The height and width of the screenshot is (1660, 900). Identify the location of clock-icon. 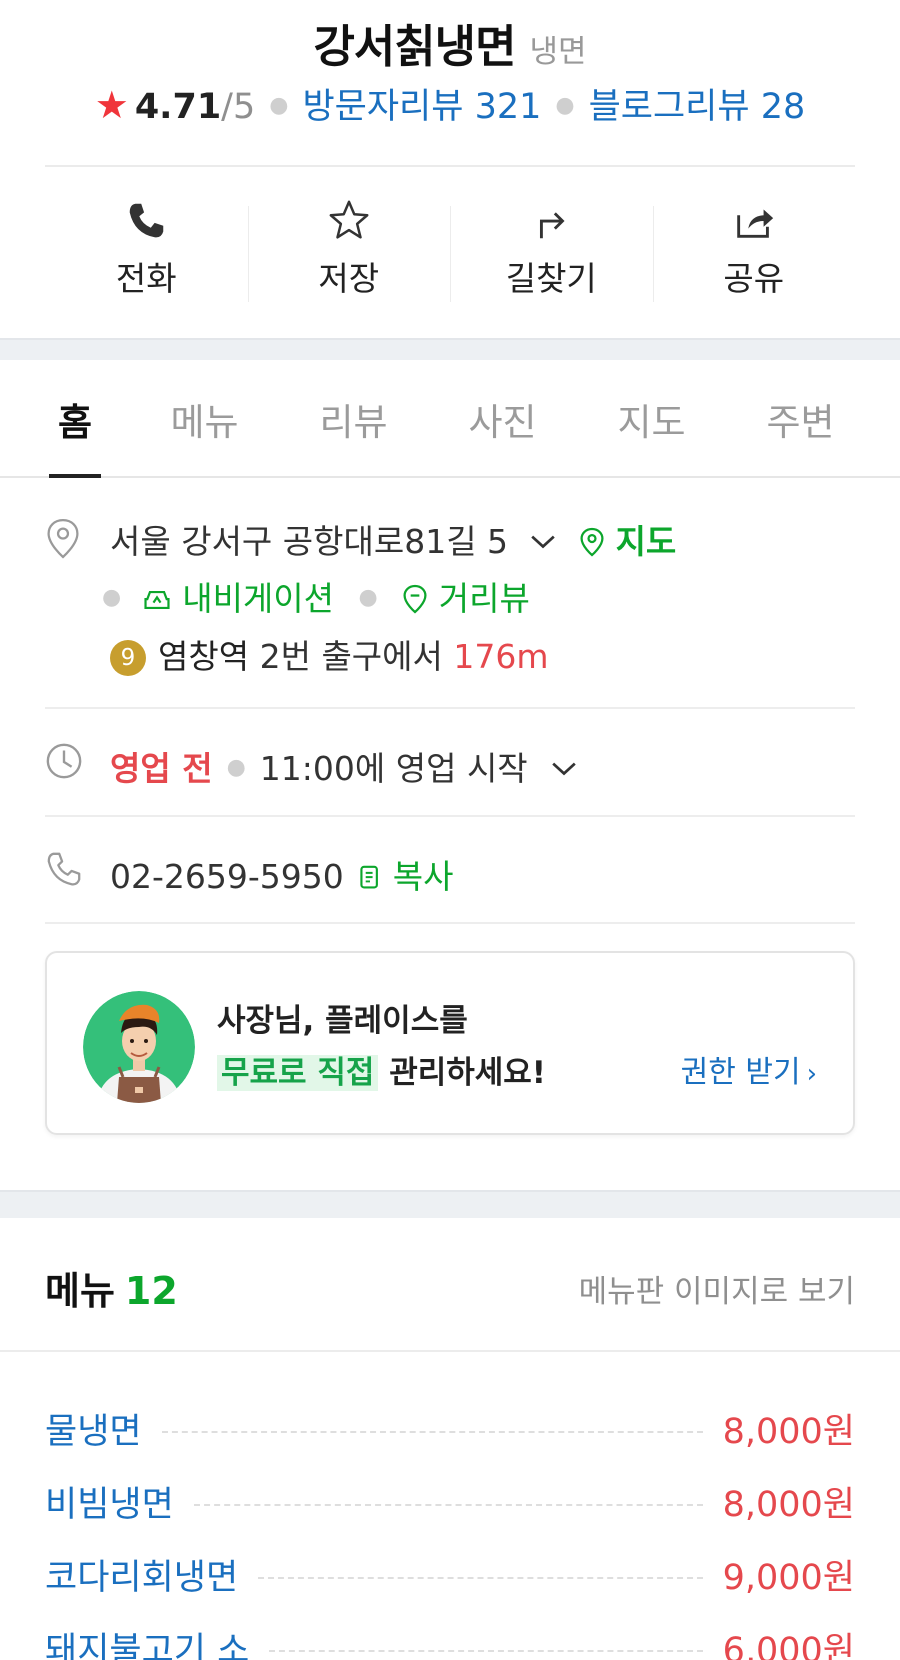
(64, 761).